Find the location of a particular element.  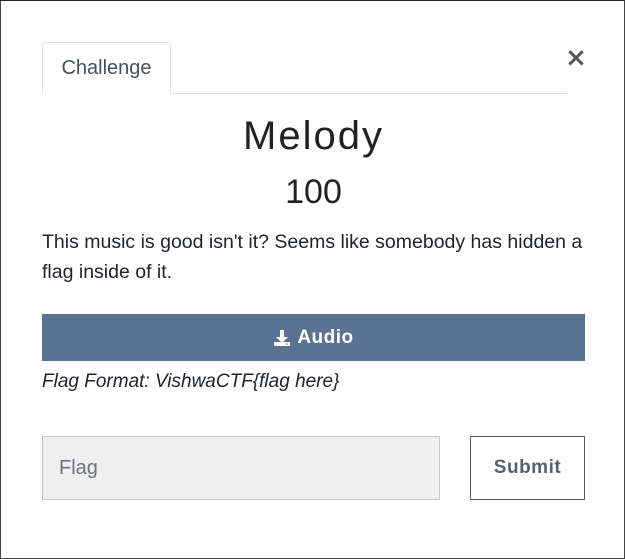

tab-challenge-label: Challenge is located at coordinates (106, 67).